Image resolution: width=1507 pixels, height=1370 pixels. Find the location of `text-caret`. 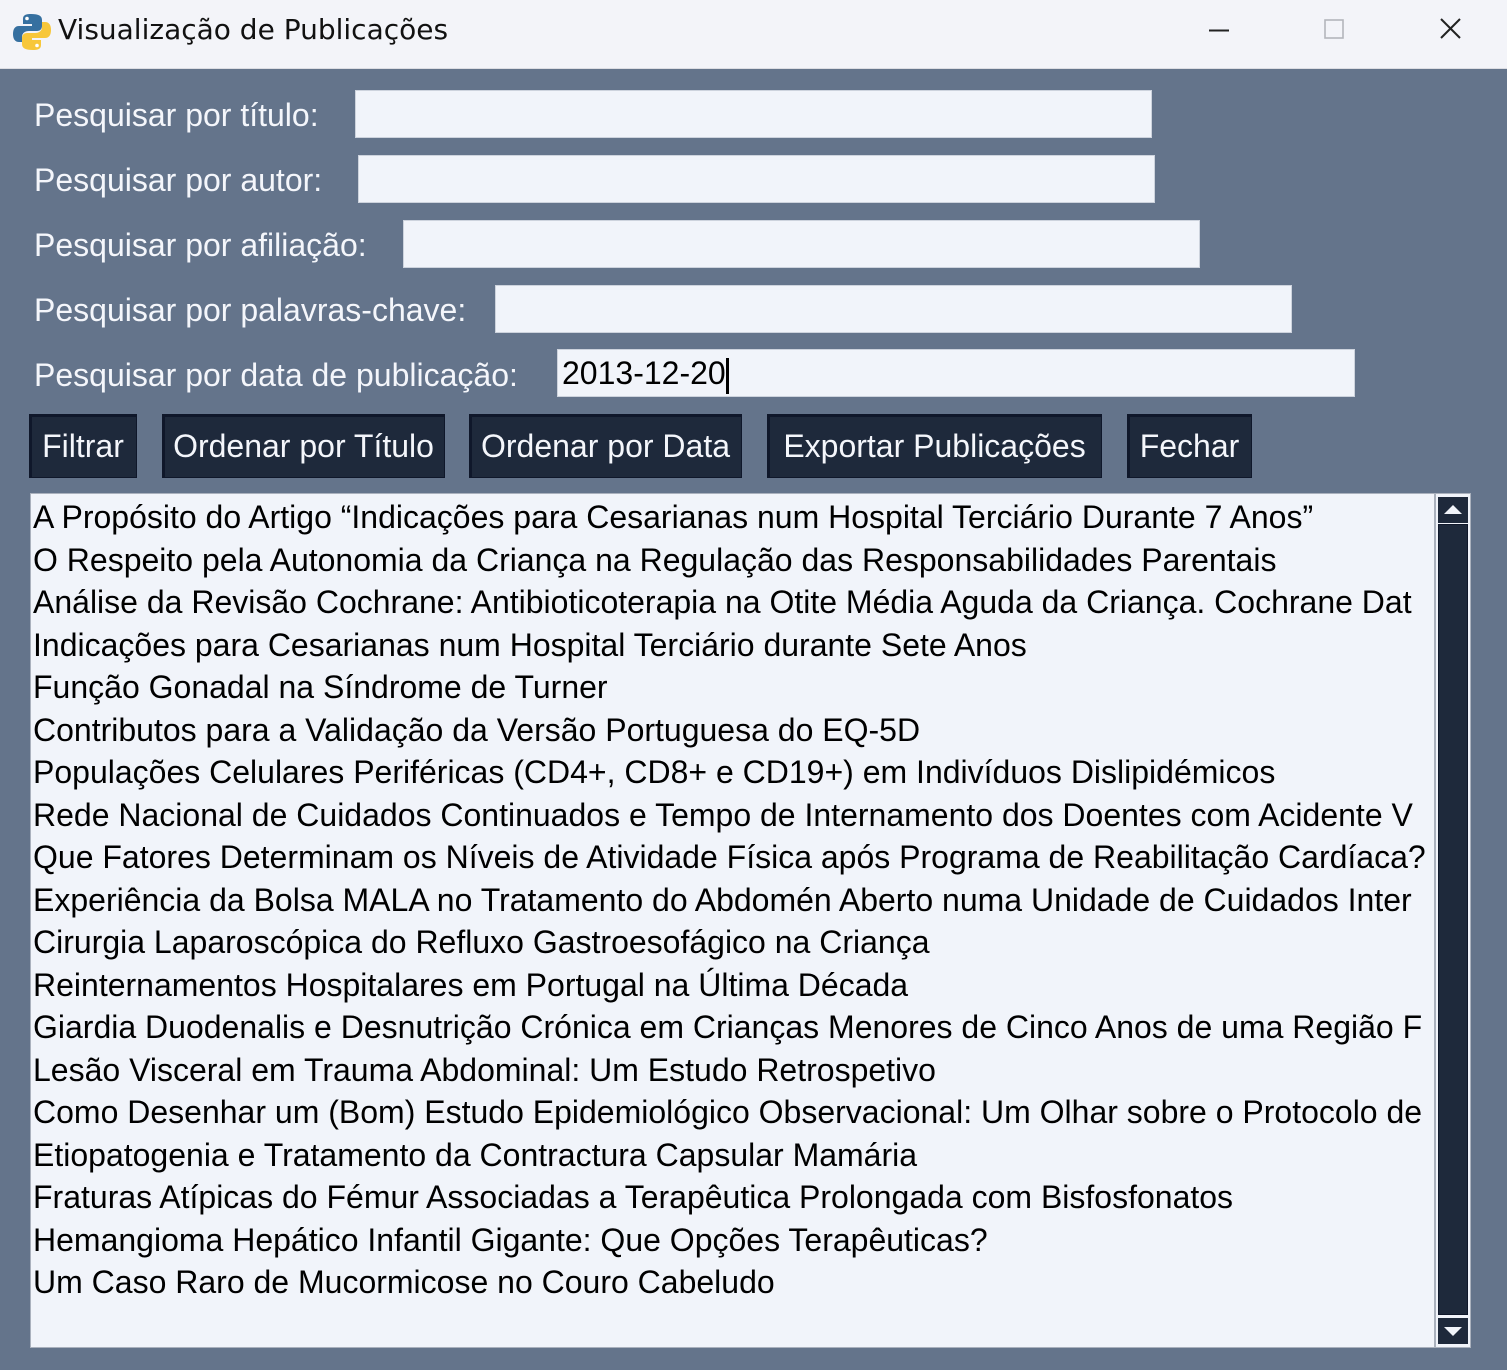

text-caret is located at coordinates (727, 375).